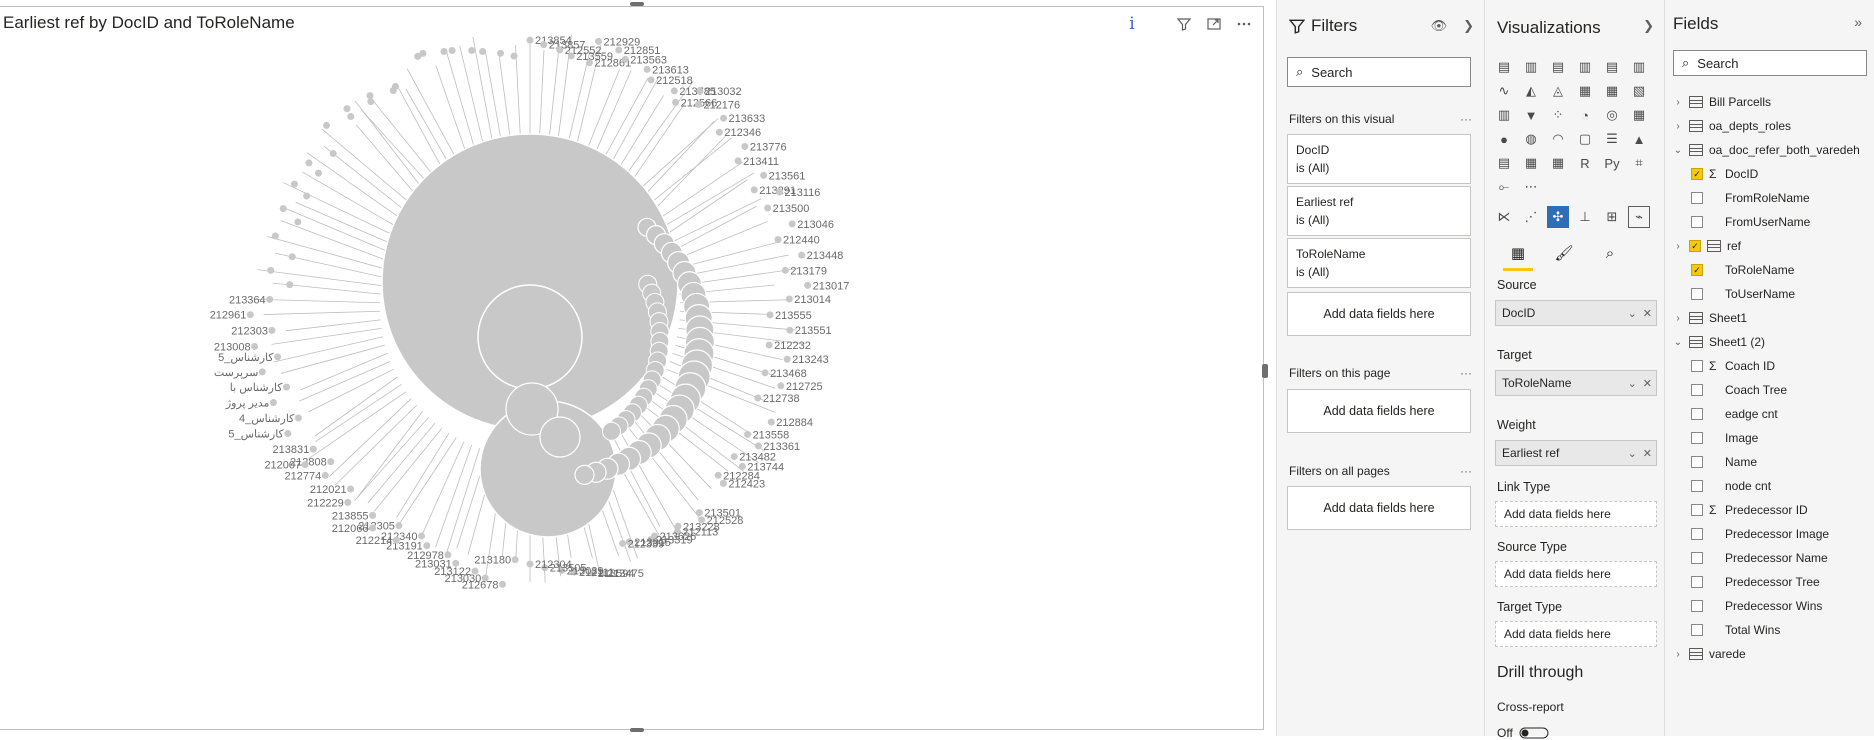  I want to click on format-tab-icon: 🖌, so click(1564, 253).